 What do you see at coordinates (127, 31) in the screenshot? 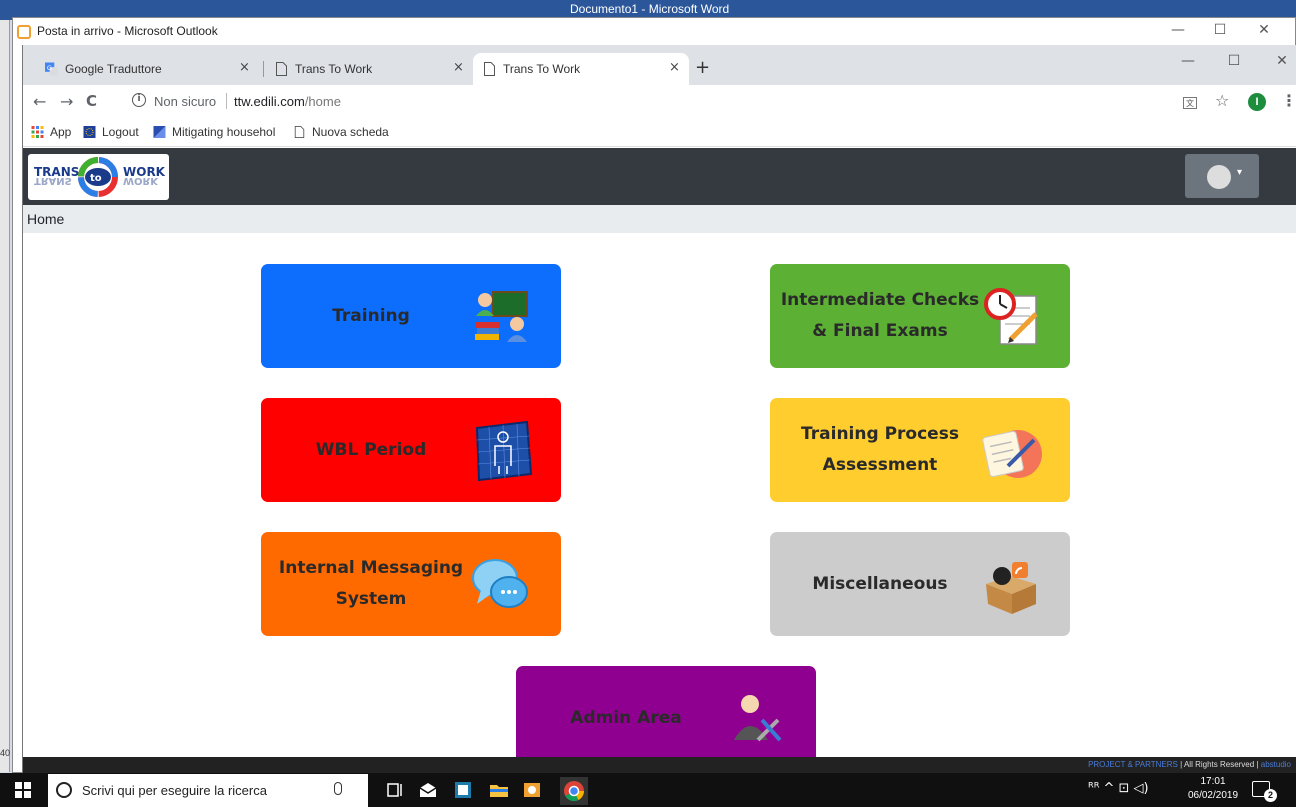
I see `outlook-window-title: Posta in arrivo - Microsoft Outlook` at bounding box center [127, 31].